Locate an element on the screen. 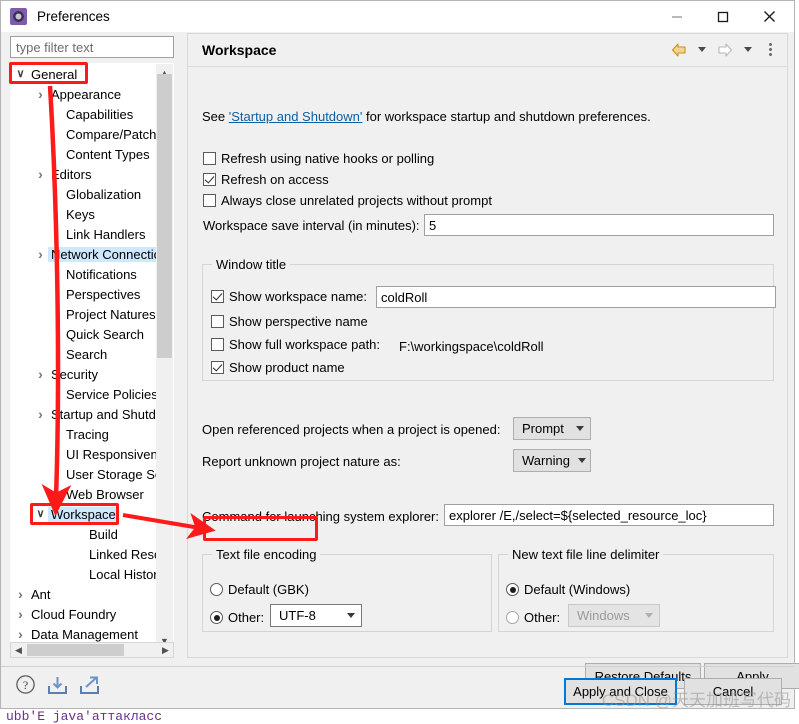 This screenshot has height=724, width=799. report-nature-combo: Warning is located at coordinates (552, 460).